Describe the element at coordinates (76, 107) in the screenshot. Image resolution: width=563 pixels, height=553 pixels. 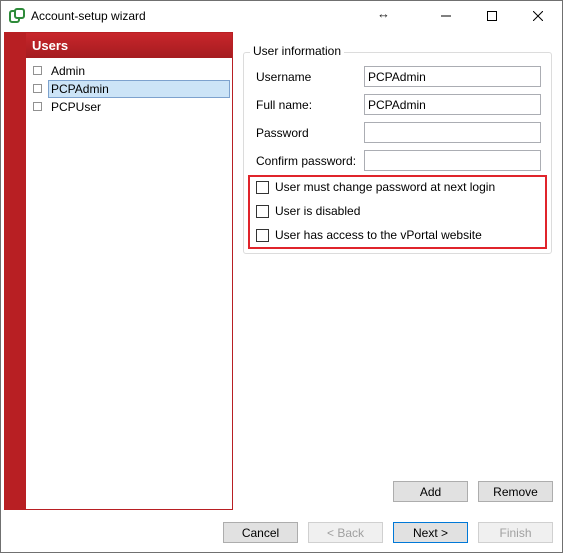
I see `user-item-label: PCPUser` at that location.